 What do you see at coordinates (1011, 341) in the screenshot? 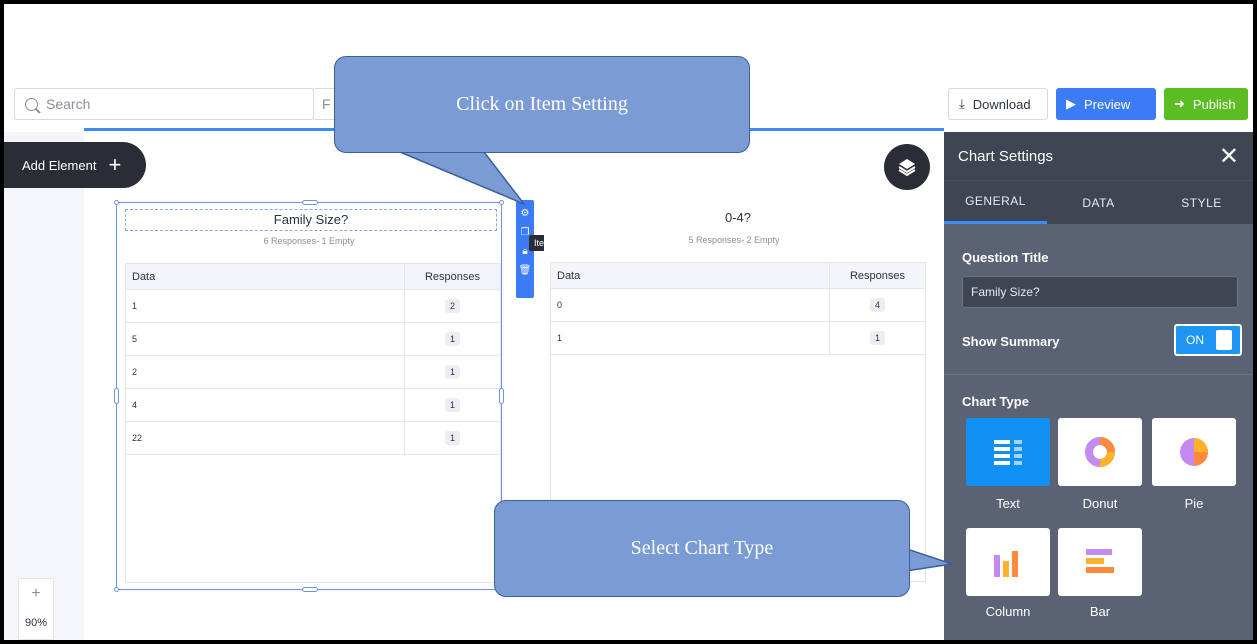
I see `show-summary-label: Show Summary` at bounding box center [1011, 341].